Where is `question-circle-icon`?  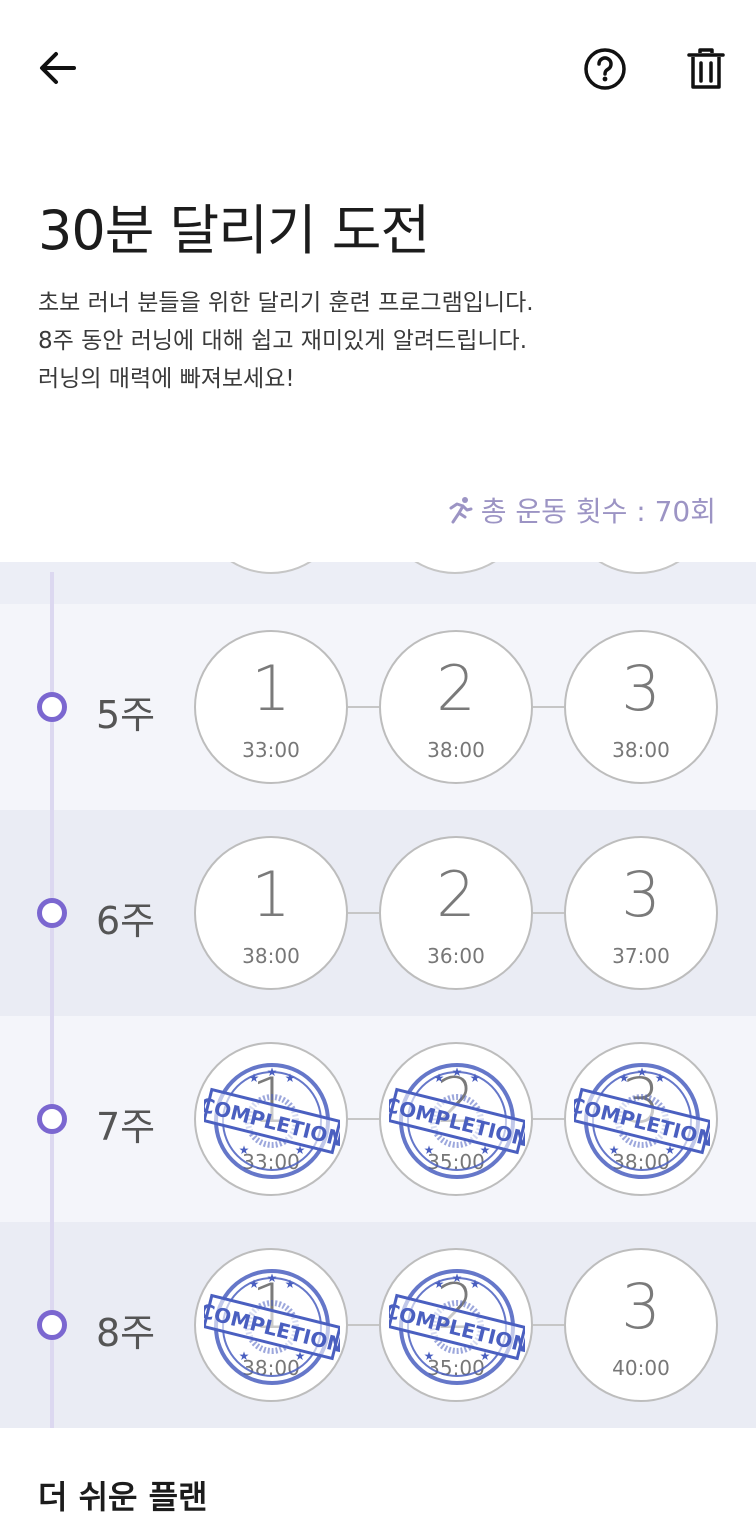
question-circle-icon is located at coordinates (605, 69).